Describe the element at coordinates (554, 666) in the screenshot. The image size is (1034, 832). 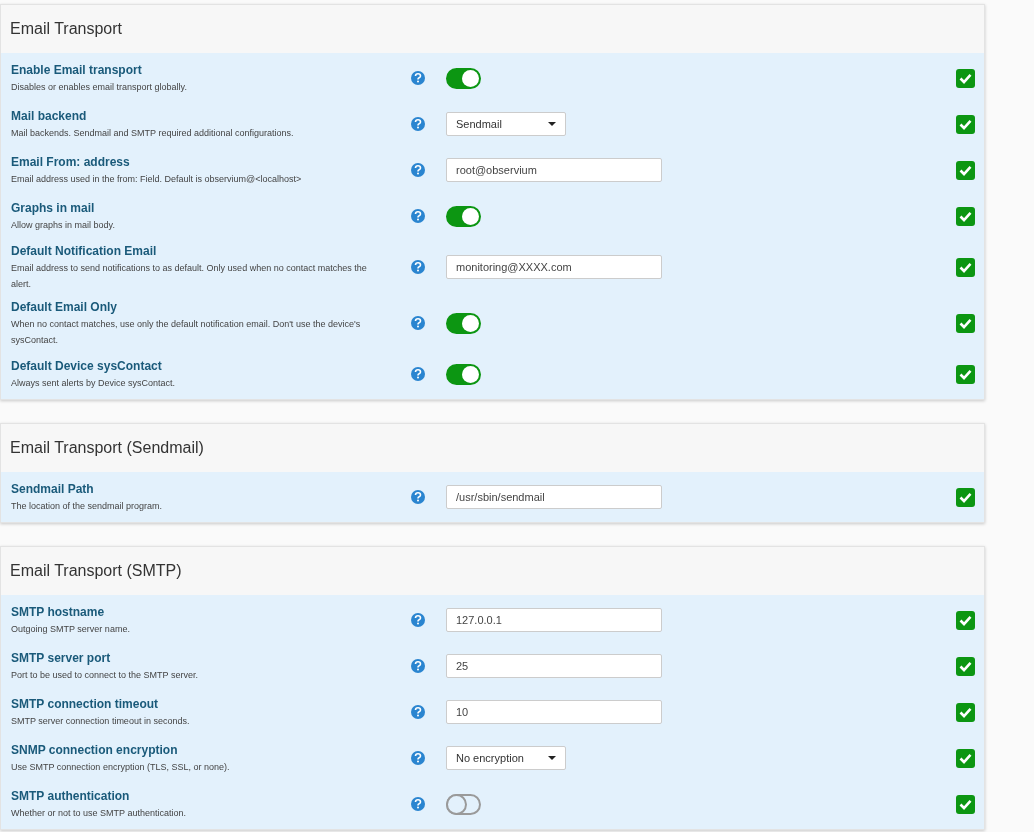
I see `text-field: 25` at that location.